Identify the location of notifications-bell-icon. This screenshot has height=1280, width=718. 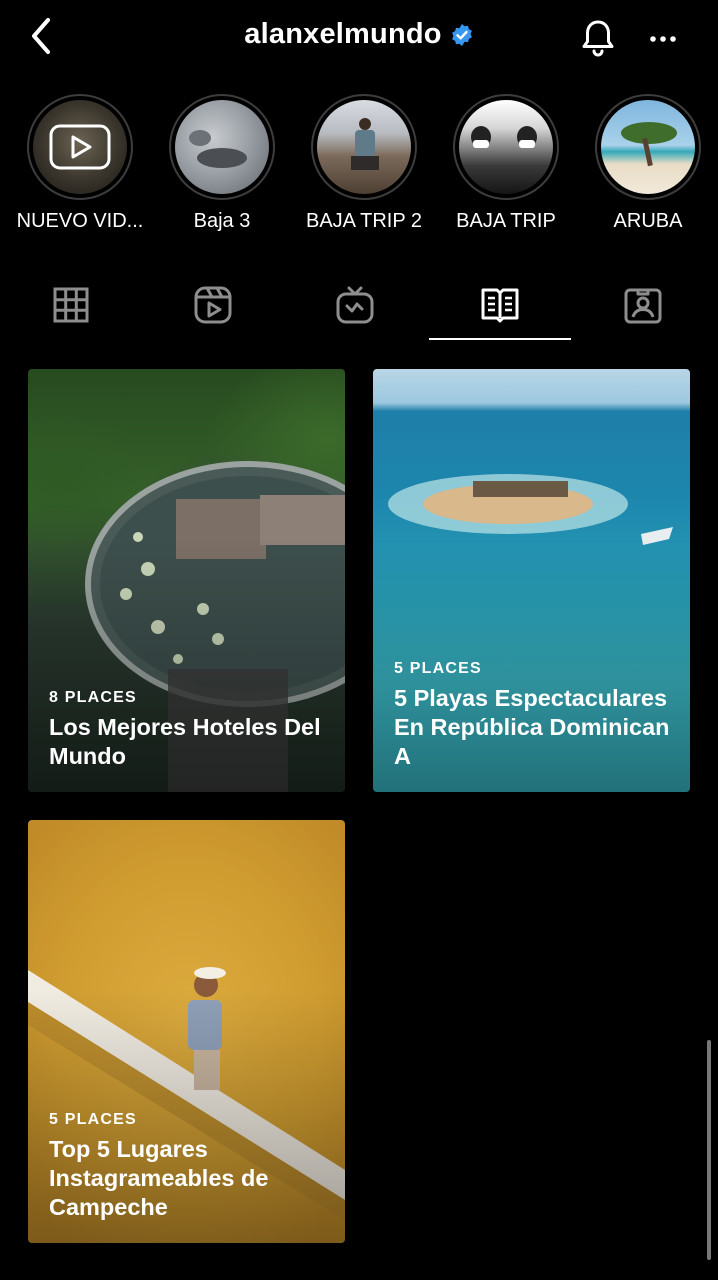
(598, 38).